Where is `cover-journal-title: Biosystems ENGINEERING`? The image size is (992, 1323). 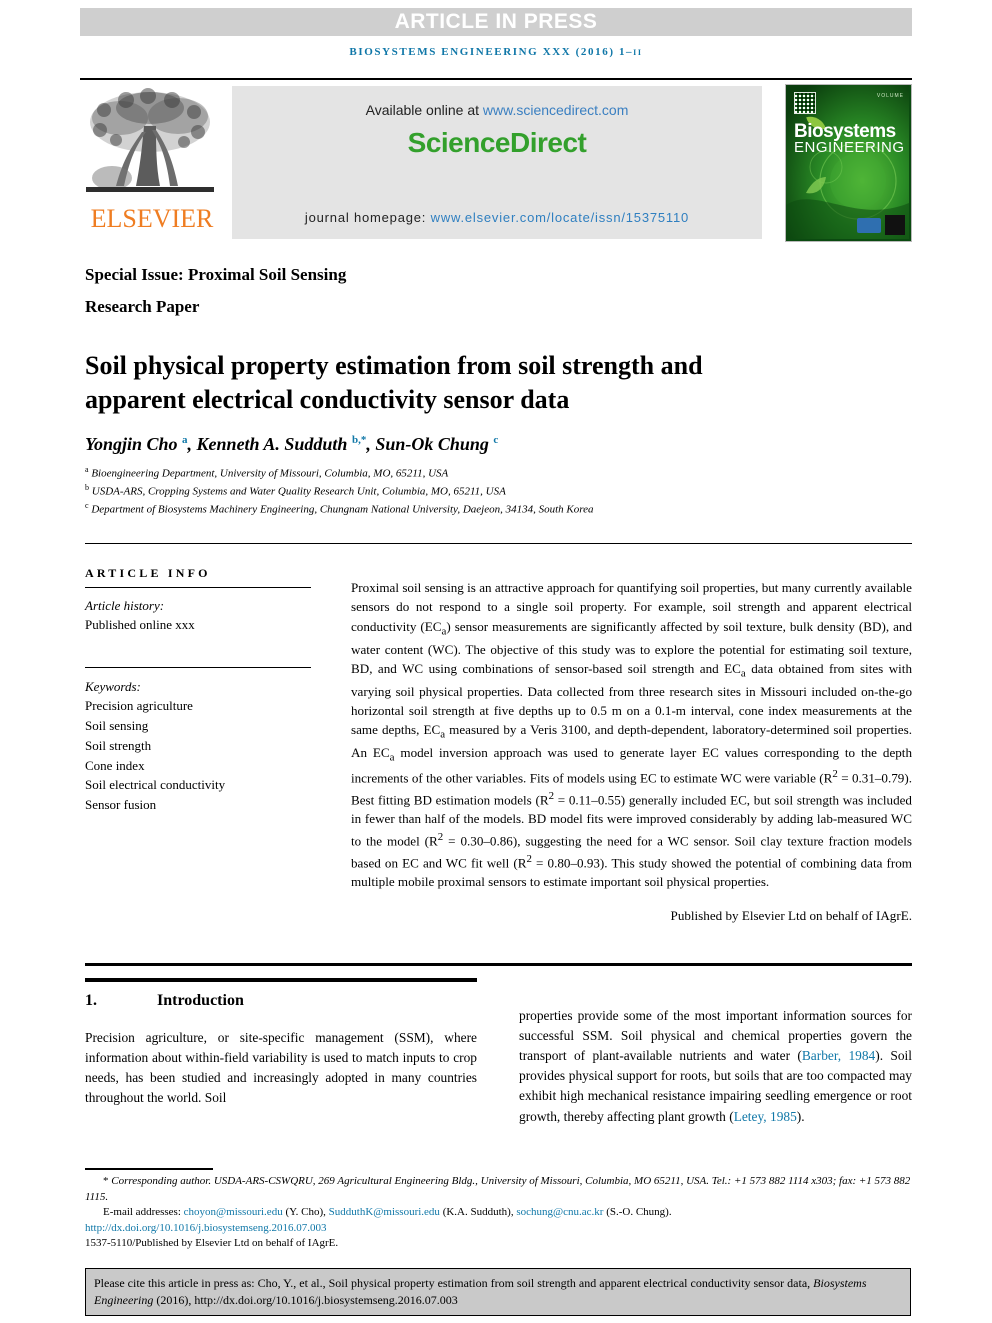
cover-journal-title: Biosystems ENGINEERING is located at coordinates (849, 139).